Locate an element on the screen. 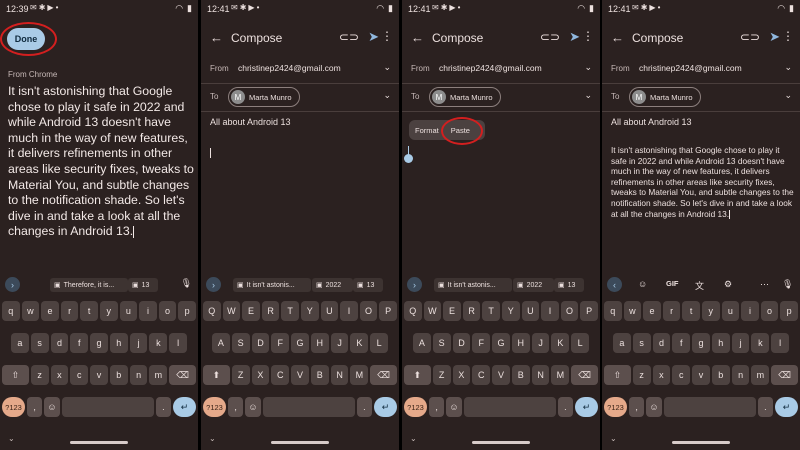 This screenshot has width=800, height=450. key: g is located at coordinates (99, 343).